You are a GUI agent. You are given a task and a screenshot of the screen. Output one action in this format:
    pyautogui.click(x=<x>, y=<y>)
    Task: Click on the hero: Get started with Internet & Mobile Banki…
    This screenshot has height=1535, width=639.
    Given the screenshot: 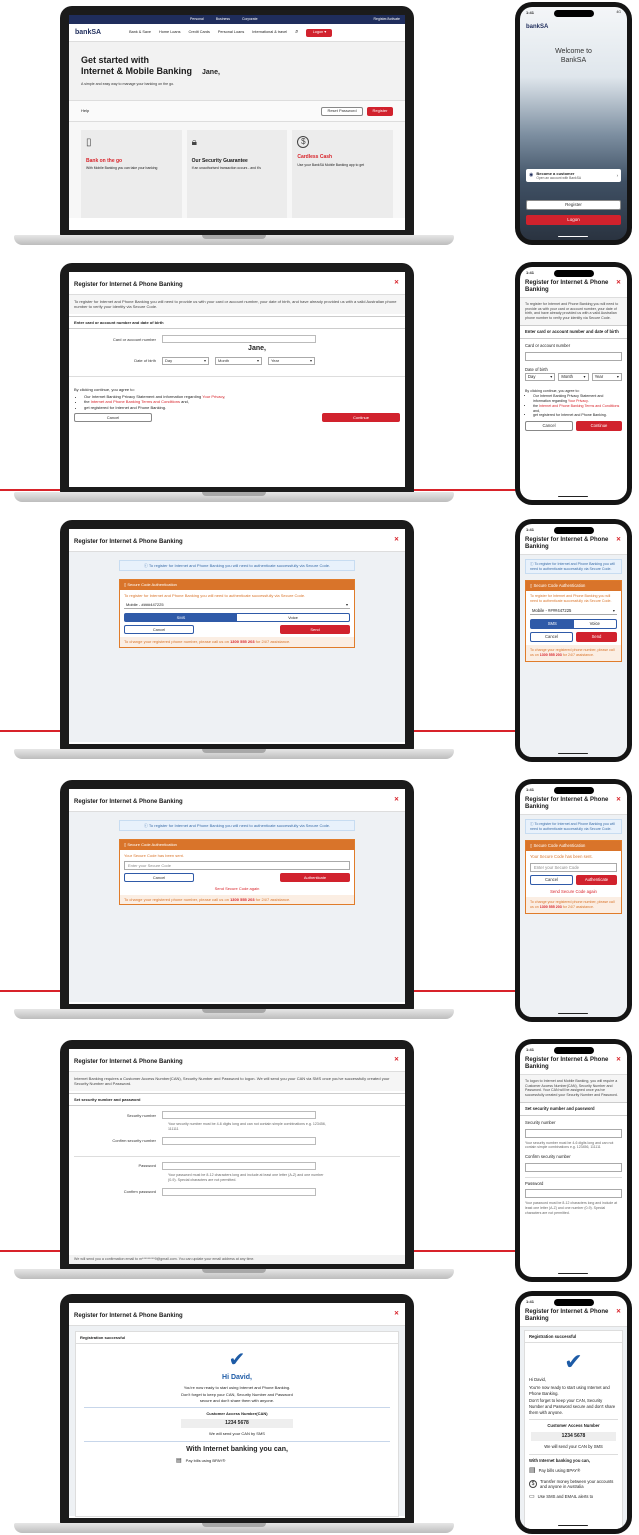 What is the action you would take?
    pyautogui.click(x=237, y=71)
    